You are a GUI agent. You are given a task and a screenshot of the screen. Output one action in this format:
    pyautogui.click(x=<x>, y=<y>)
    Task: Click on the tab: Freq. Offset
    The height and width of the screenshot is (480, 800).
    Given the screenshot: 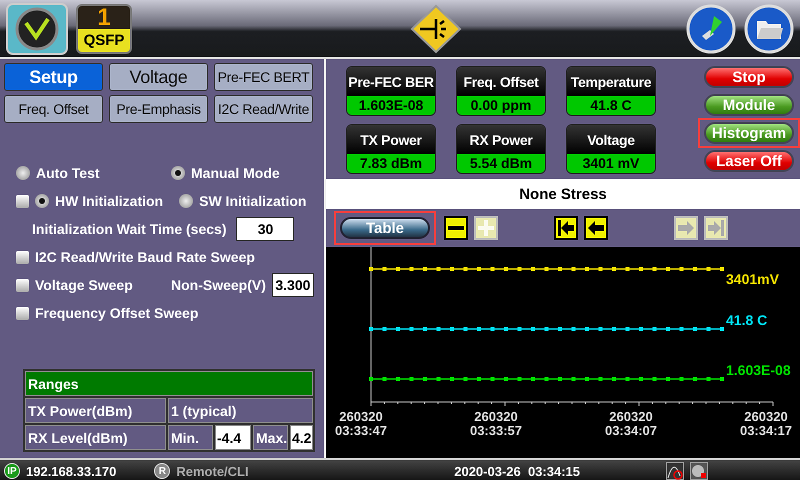 What is the action you would take?
    pyautogui.click(x=53, y=109)
    